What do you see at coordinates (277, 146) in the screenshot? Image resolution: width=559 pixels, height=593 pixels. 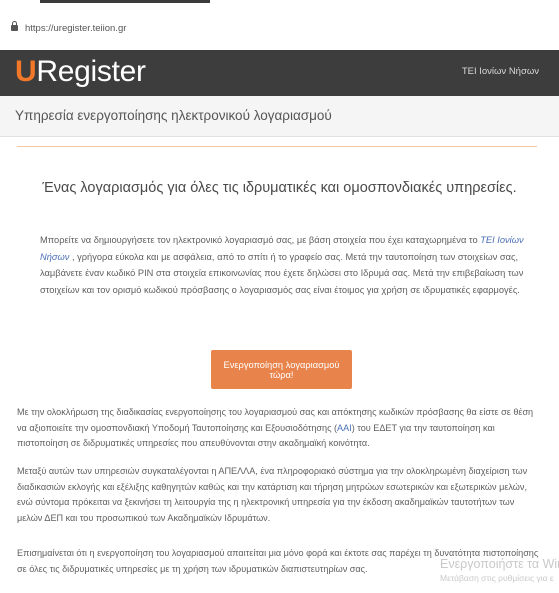 I see `divider` at bounding box center [277, 146].